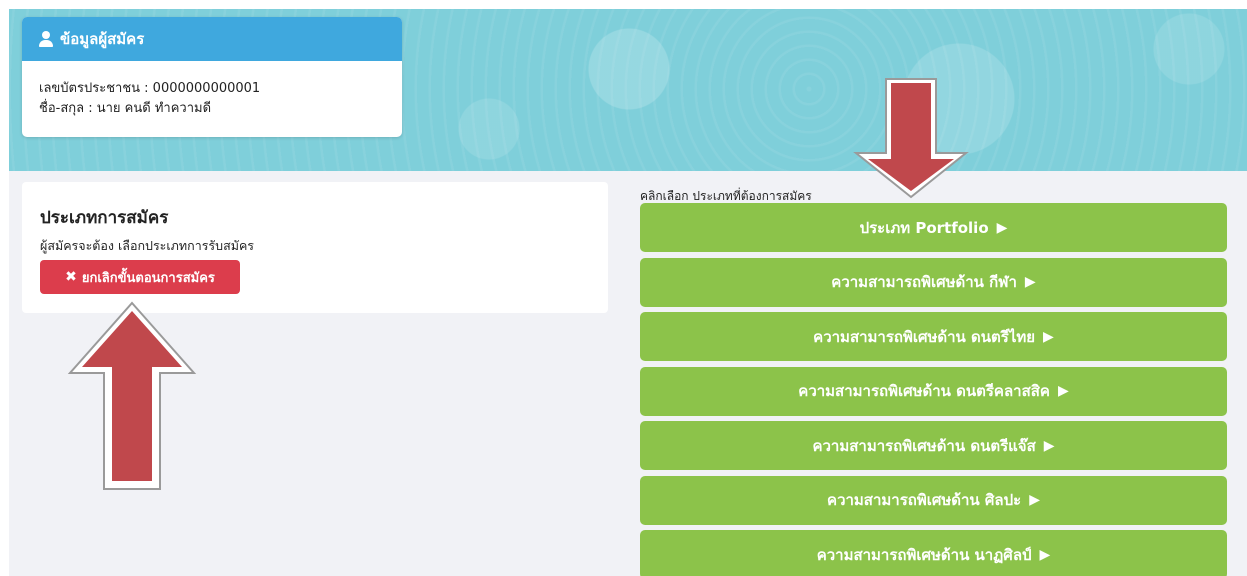 This screenshot has height=576, width=1247. I want to click on option-label: ความสามารถพิเศษด้าน กีฬา, so click(924, 282).